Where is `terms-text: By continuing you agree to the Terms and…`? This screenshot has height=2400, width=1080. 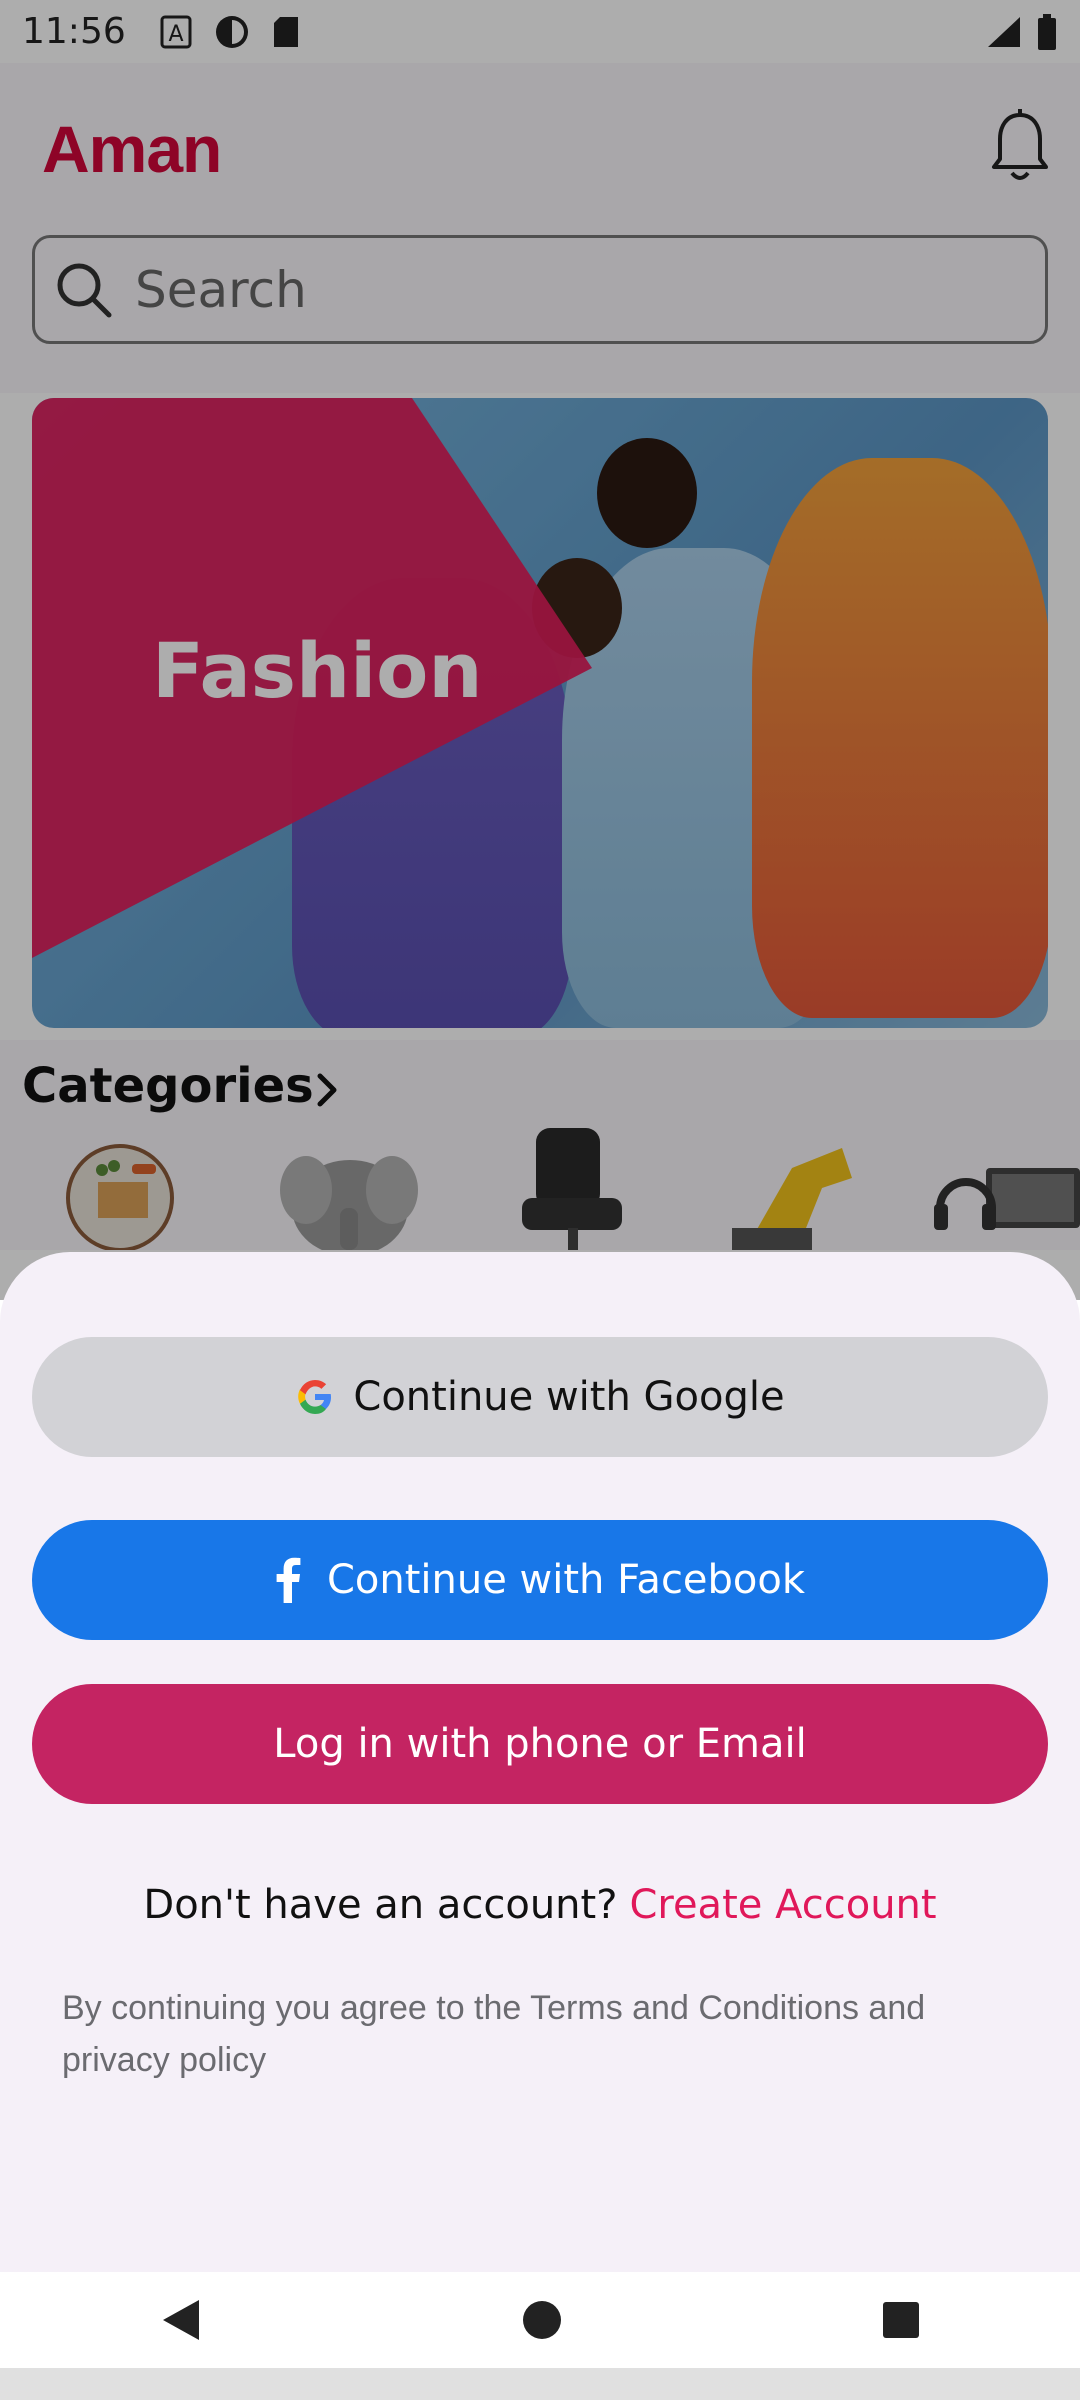
terms-text: By continuing you agree to the Terms and… is located at coordinates (494, 2034).